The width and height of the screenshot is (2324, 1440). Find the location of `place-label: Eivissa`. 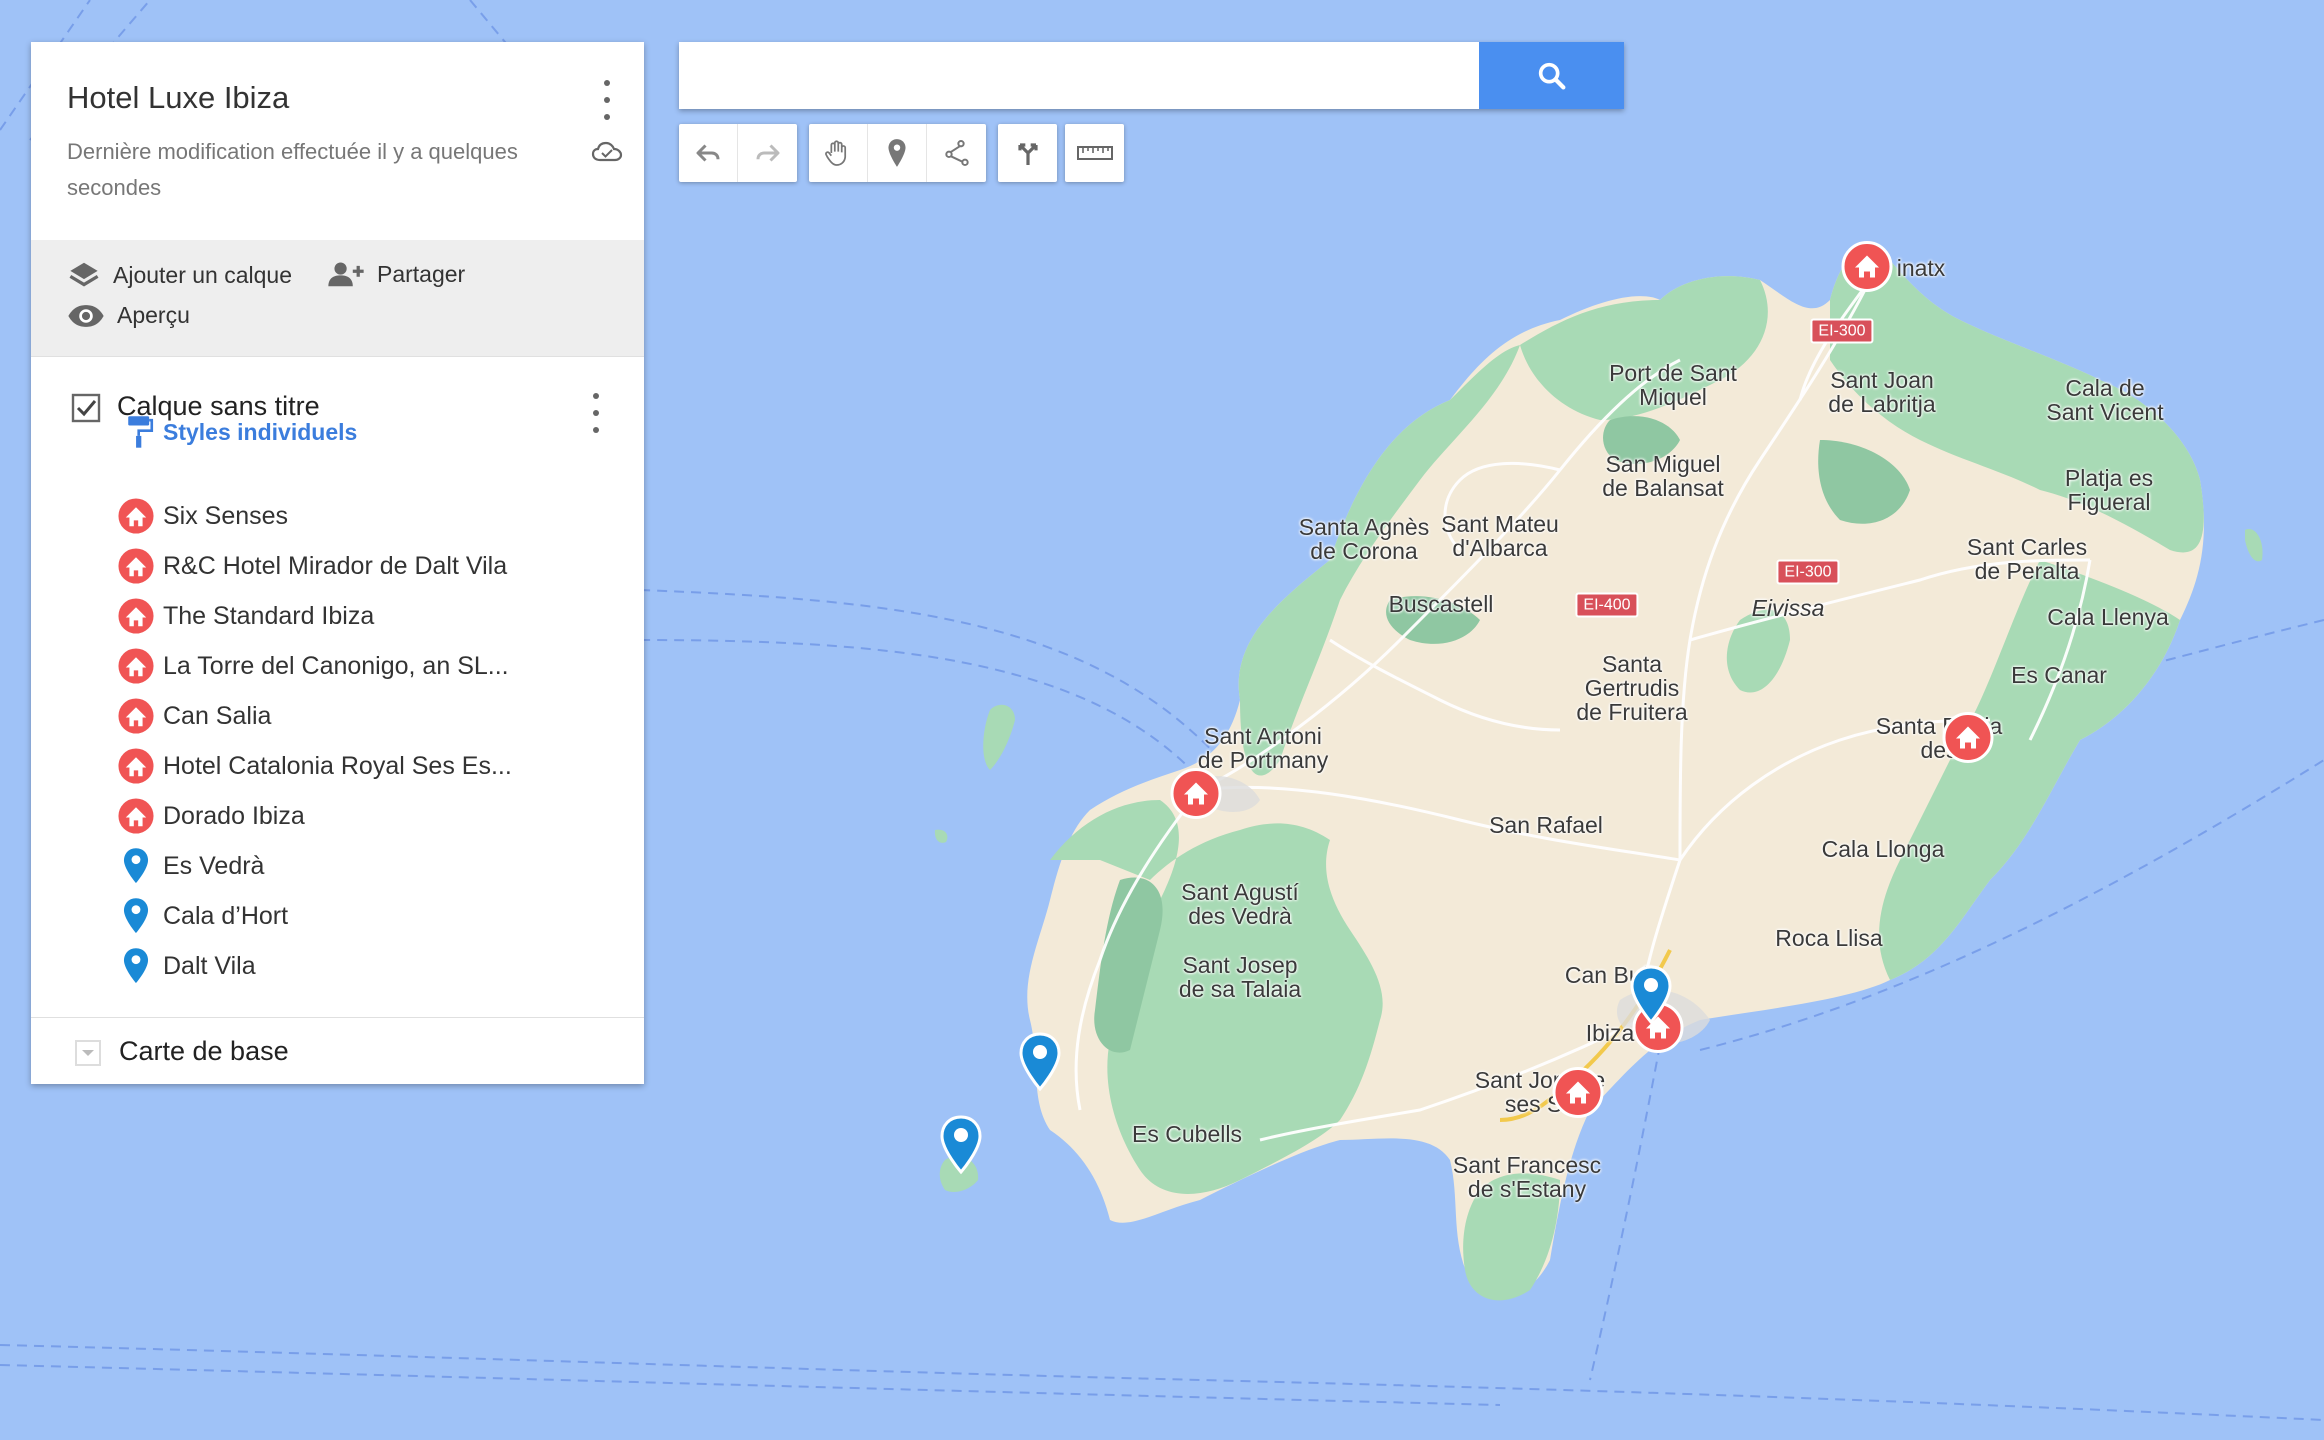

place-label: Eivissa is located at coordinates (1788, 608).